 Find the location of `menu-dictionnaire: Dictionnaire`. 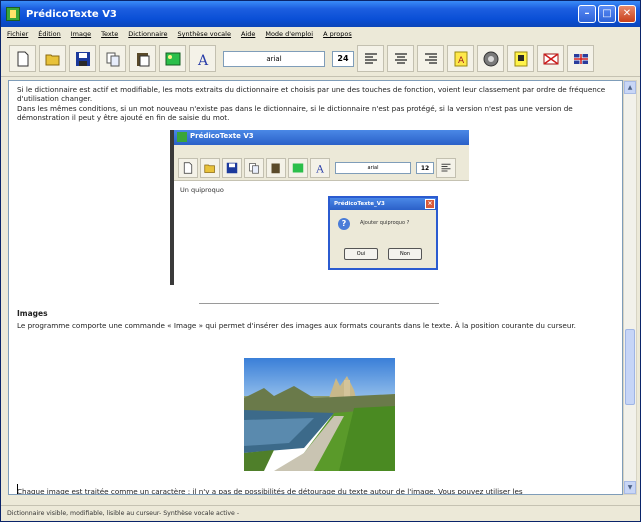

menu-dictionnaire: Dictionnaire is located at coordinates (147, 34).